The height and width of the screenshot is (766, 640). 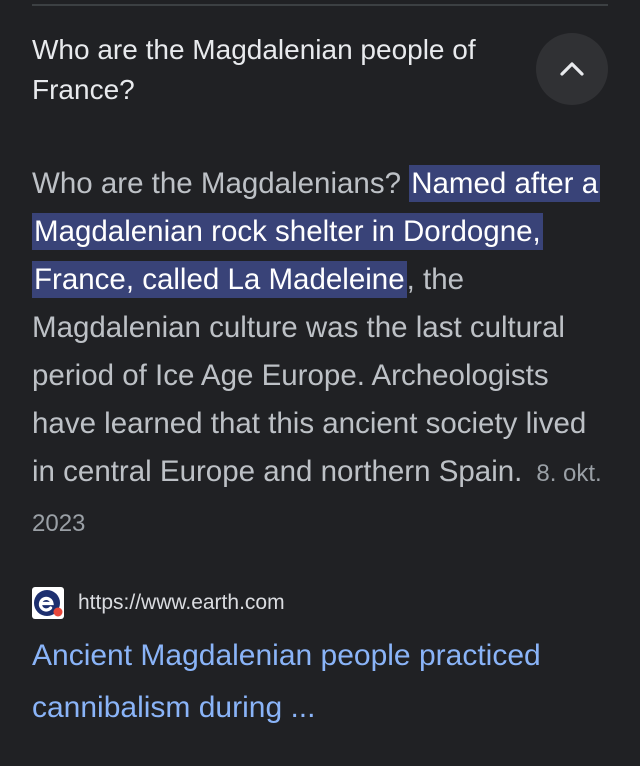 I want to click on collapse-button, so click(x=572, y=69).